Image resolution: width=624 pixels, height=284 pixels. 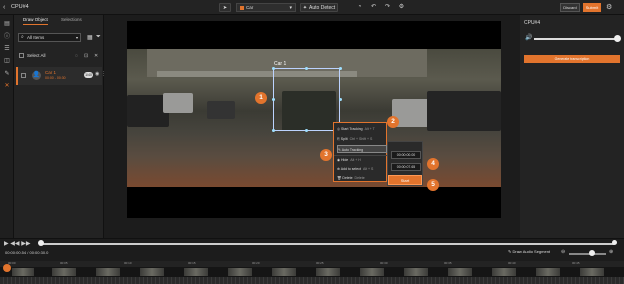 What do you see at coordinates (326, 155) in the screenshot?
I see `step-marker-3: 3` at bounding box center [326, 155].